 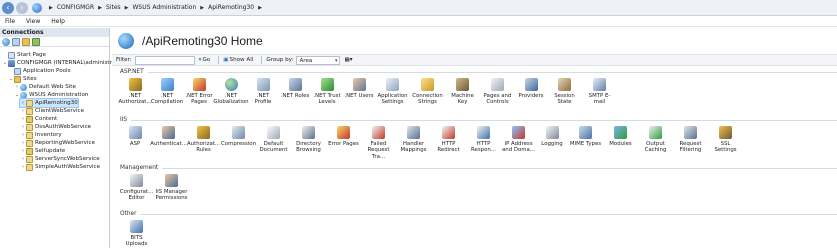 I want to click on tree-item-label: Application Pools, so click(x=47, y=71).